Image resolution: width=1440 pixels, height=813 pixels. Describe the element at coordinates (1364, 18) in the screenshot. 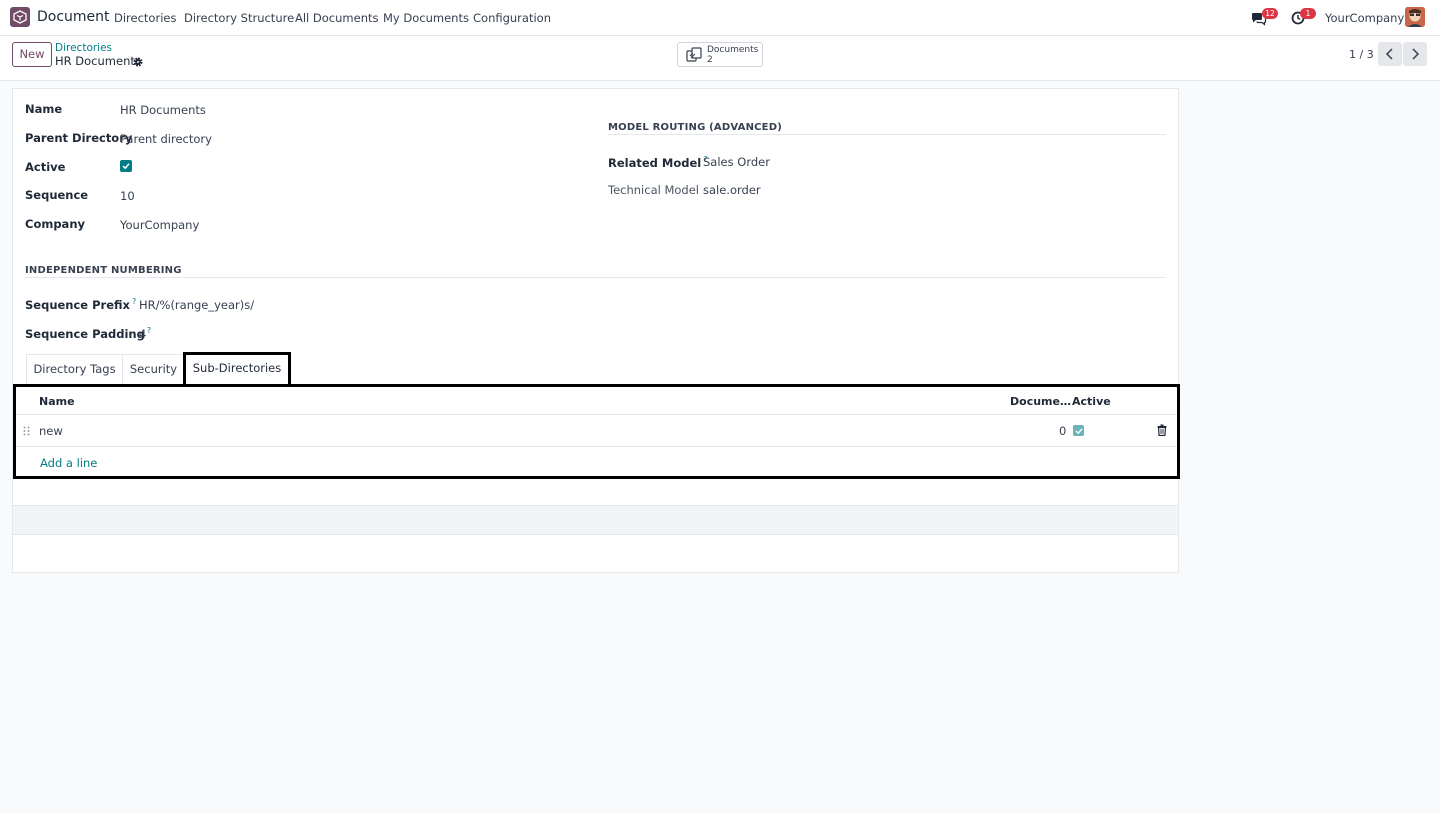

I see `company-switcher: YourCompany` at that location.